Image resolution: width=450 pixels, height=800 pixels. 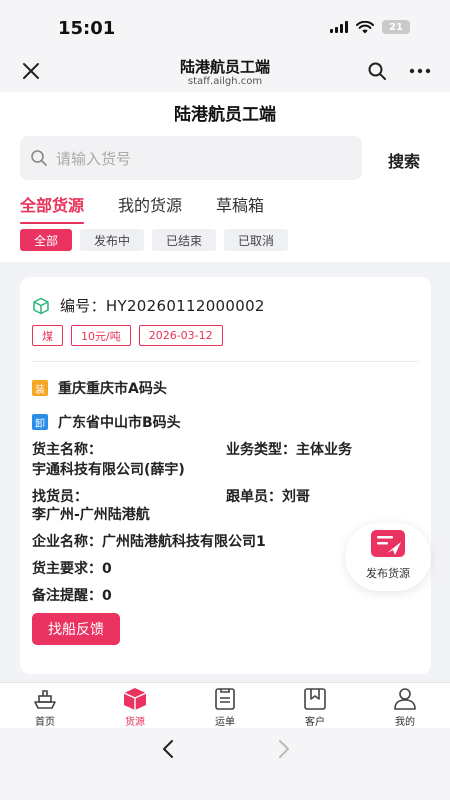 I want to click on signal-icon, so click(x=339, y=27).